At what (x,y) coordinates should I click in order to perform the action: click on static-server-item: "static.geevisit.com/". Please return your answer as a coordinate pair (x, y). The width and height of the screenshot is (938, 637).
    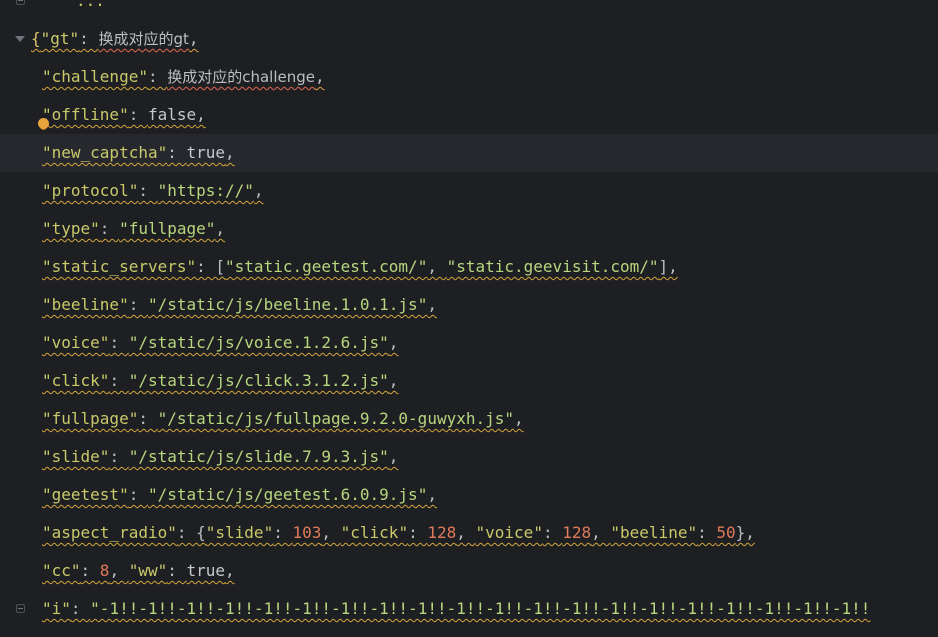
    Looking at the image, I should click on (552, 266).